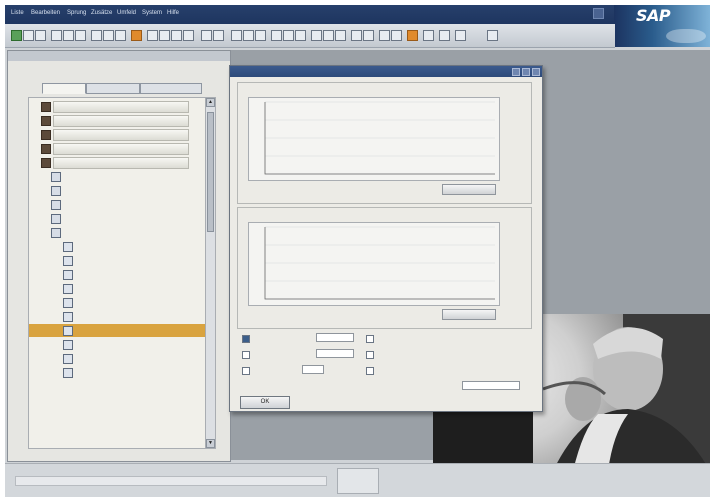 The height and width of the screenshot is (502, 715). Describe the element at coordinates (370, 355) in the screenshot. I see `option-right-2-checkbox` at that location.